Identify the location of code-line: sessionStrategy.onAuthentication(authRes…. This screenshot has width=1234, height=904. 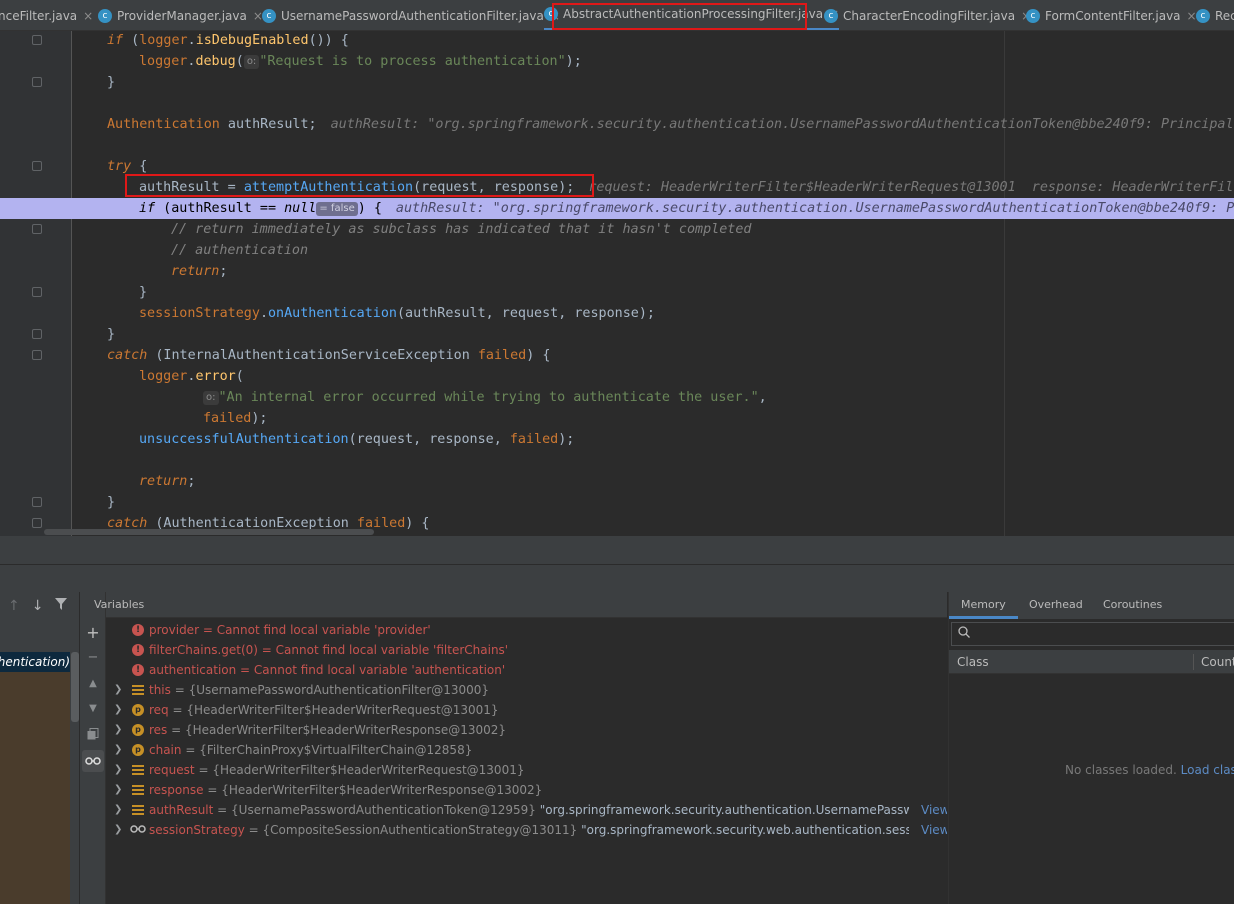
(617, 313).